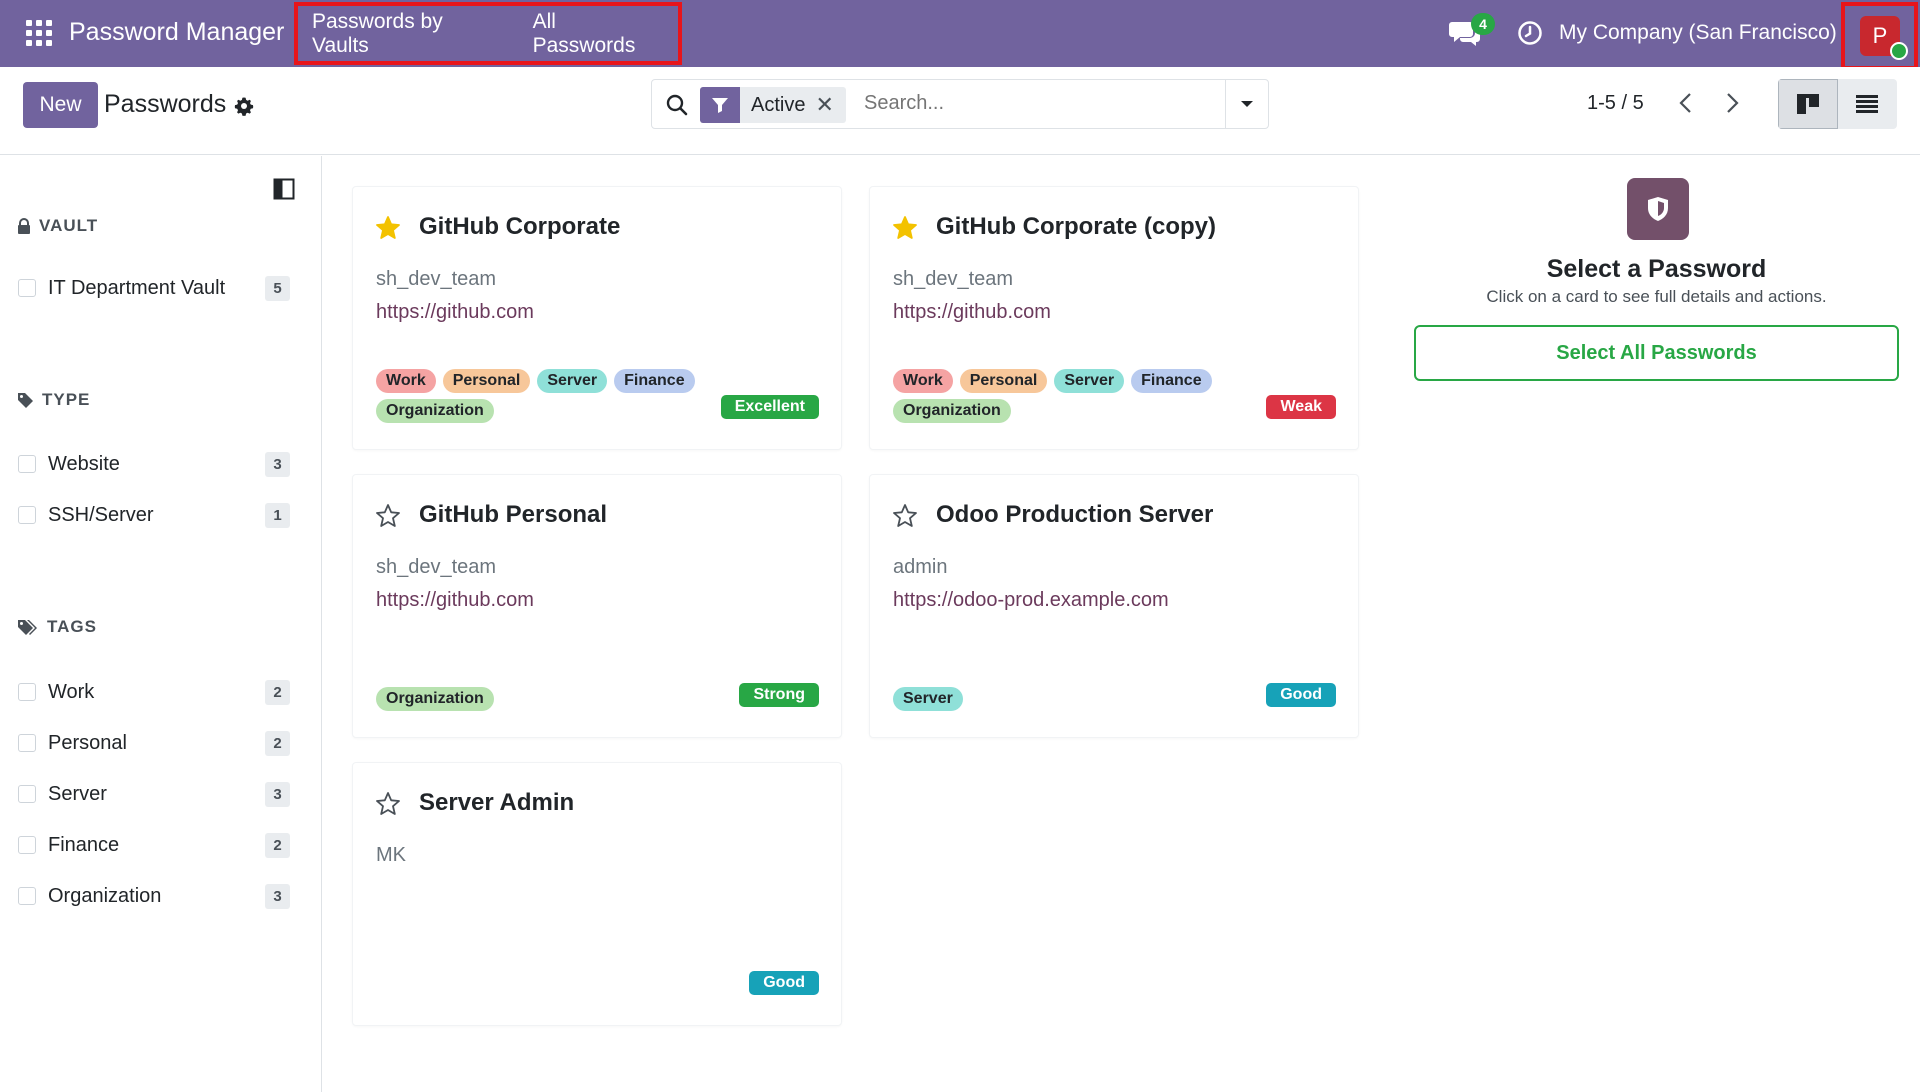 Image resolution: width=1920 pixels, height=1092 pixels. What do you see at coordinates (165, 104) in the screenshot?
I see `page-title: Passwords` at bounding box center [165, 104].